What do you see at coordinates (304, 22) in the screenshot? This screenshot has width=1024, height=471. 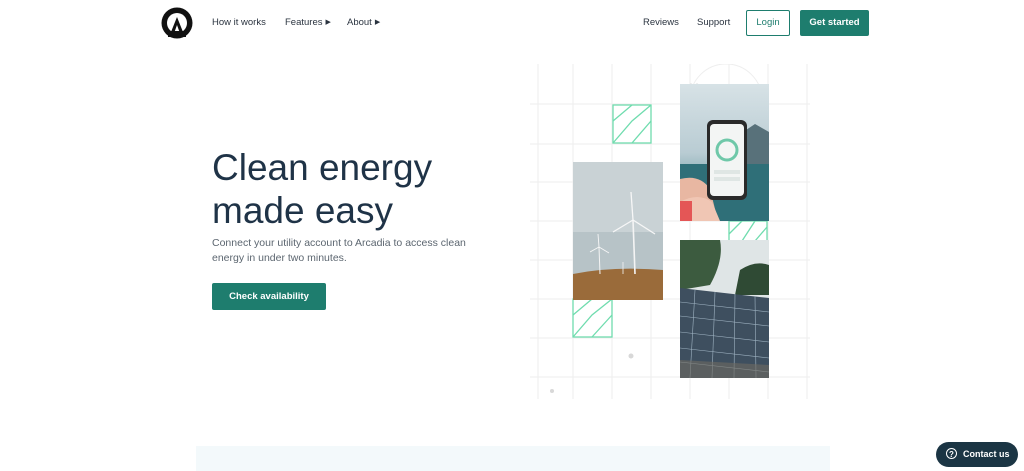 I see `nav-features-label: Features` at bounding box center [304, 22].